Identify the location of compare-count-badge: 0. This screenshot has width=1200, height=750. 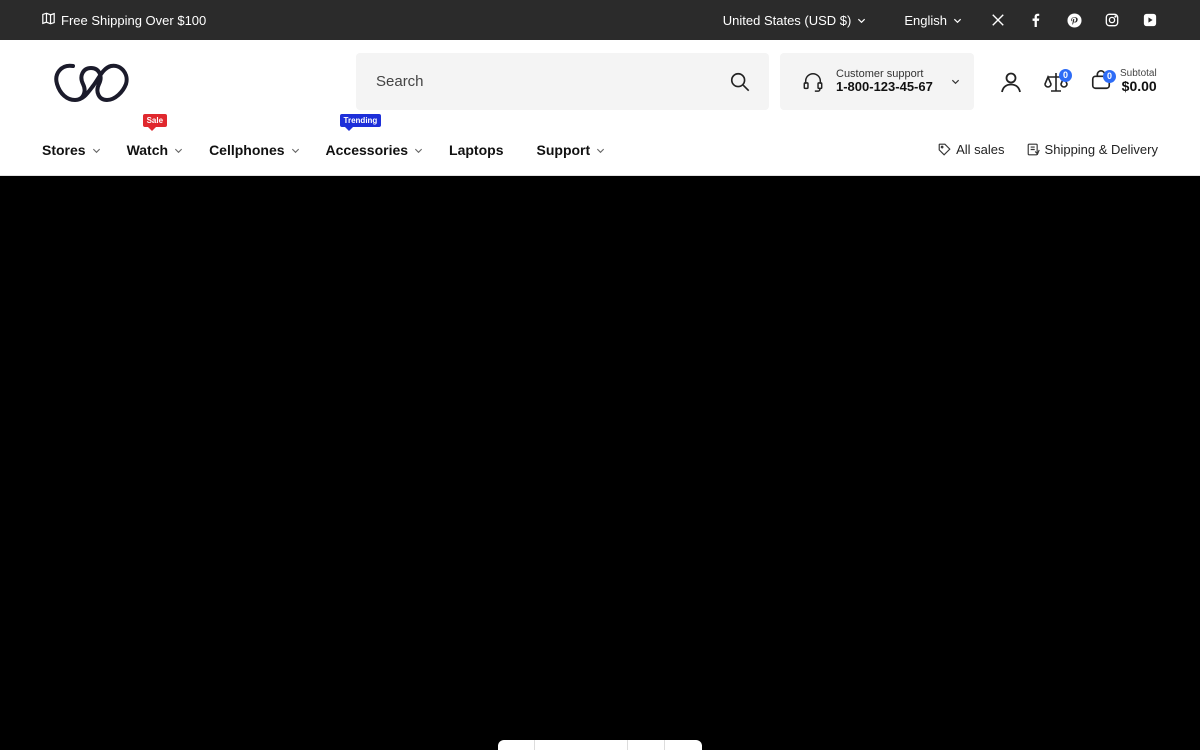
(1065, 75).